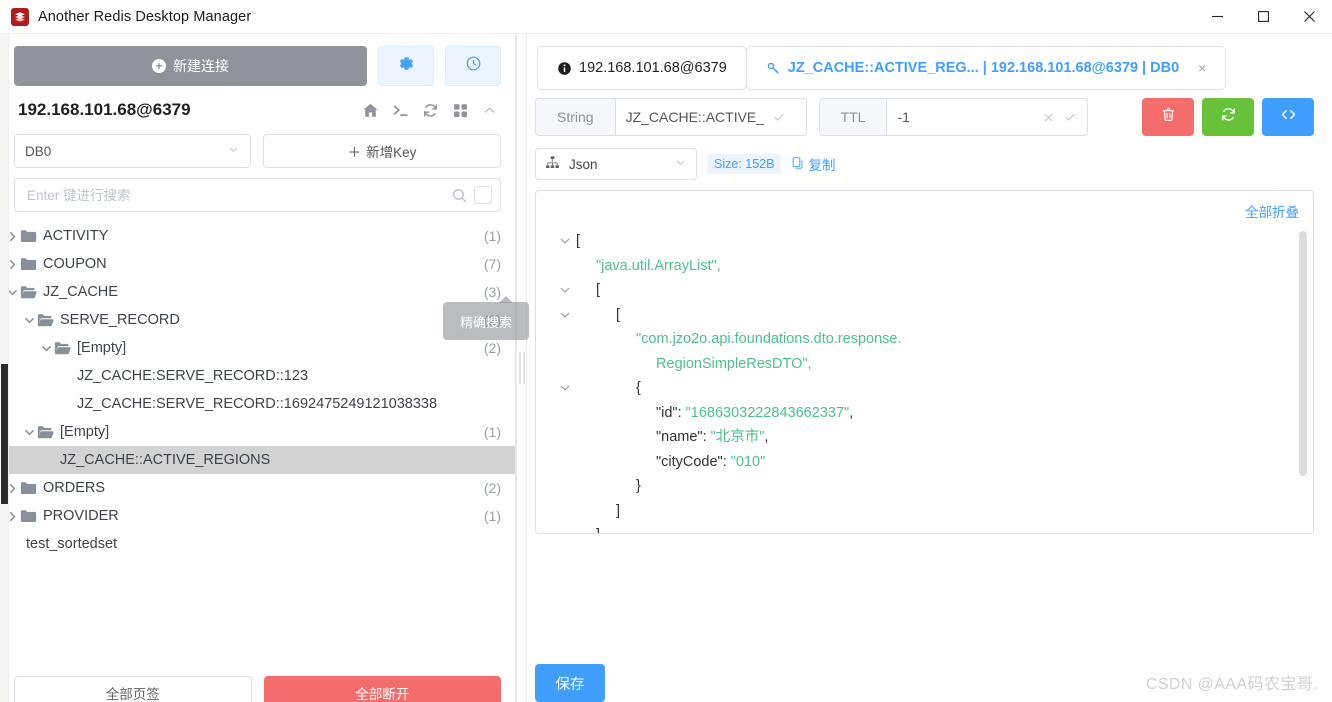 The width and height of the screenshot is (1332, 702). I want to click on add-key-label: 新增Key, so click(391, 152).